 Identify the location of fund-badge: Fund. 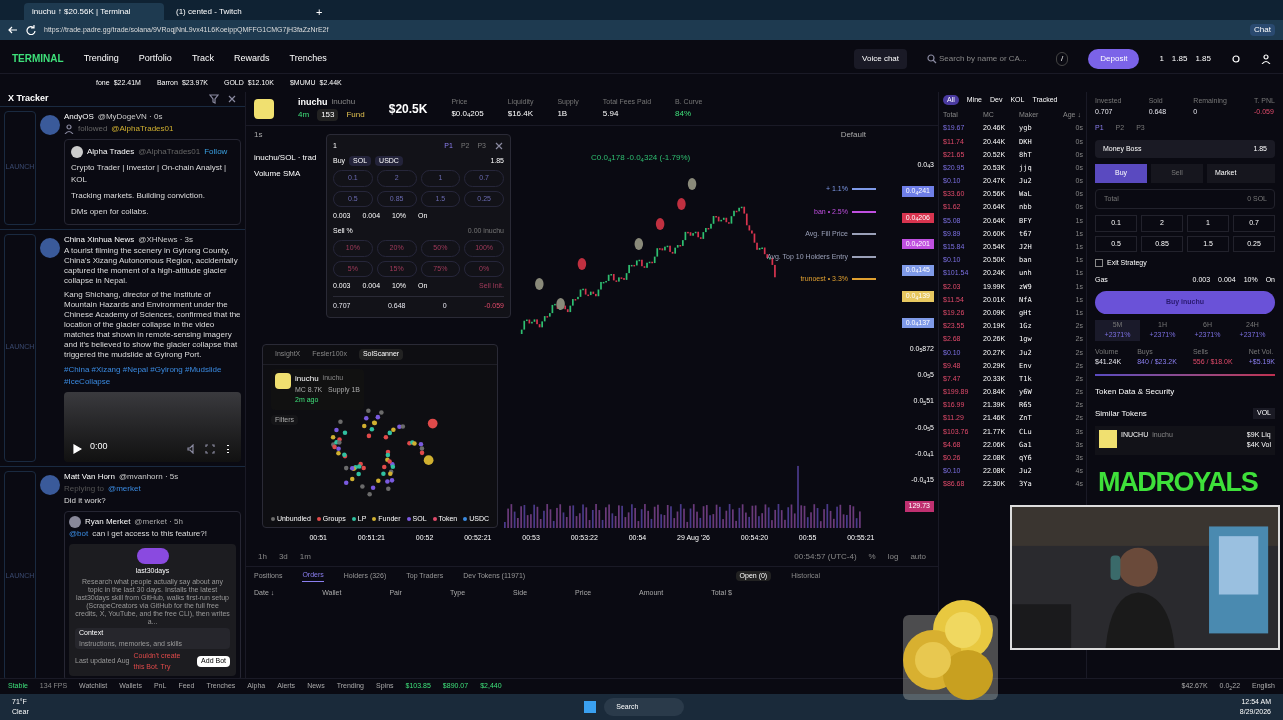
(355, 115).